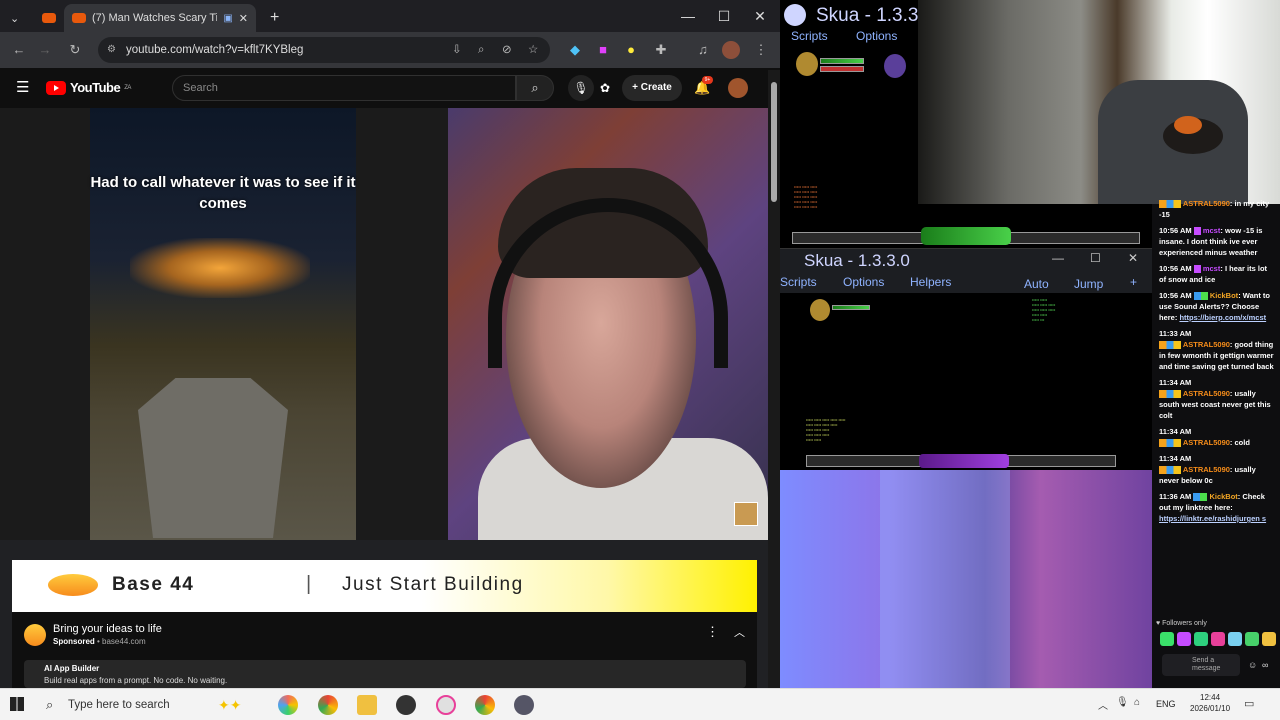 Image resolution: width=1280 pixels, height=720 pixels. Describe the element at coordinates (485, 705) in the screenshot. I see `chrome-active-icon` at that location.